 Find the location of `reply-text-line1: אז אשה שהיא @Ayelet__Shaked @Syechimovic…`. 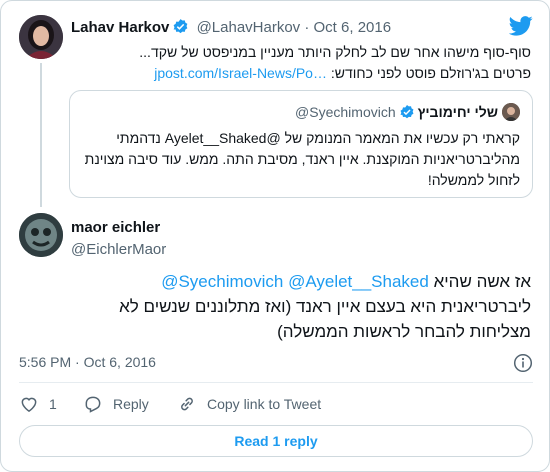

reply-text-line1: אז אשה שהיא @Ayelet__Shaked @Syechimovic… is located at coordinates (271, 281).